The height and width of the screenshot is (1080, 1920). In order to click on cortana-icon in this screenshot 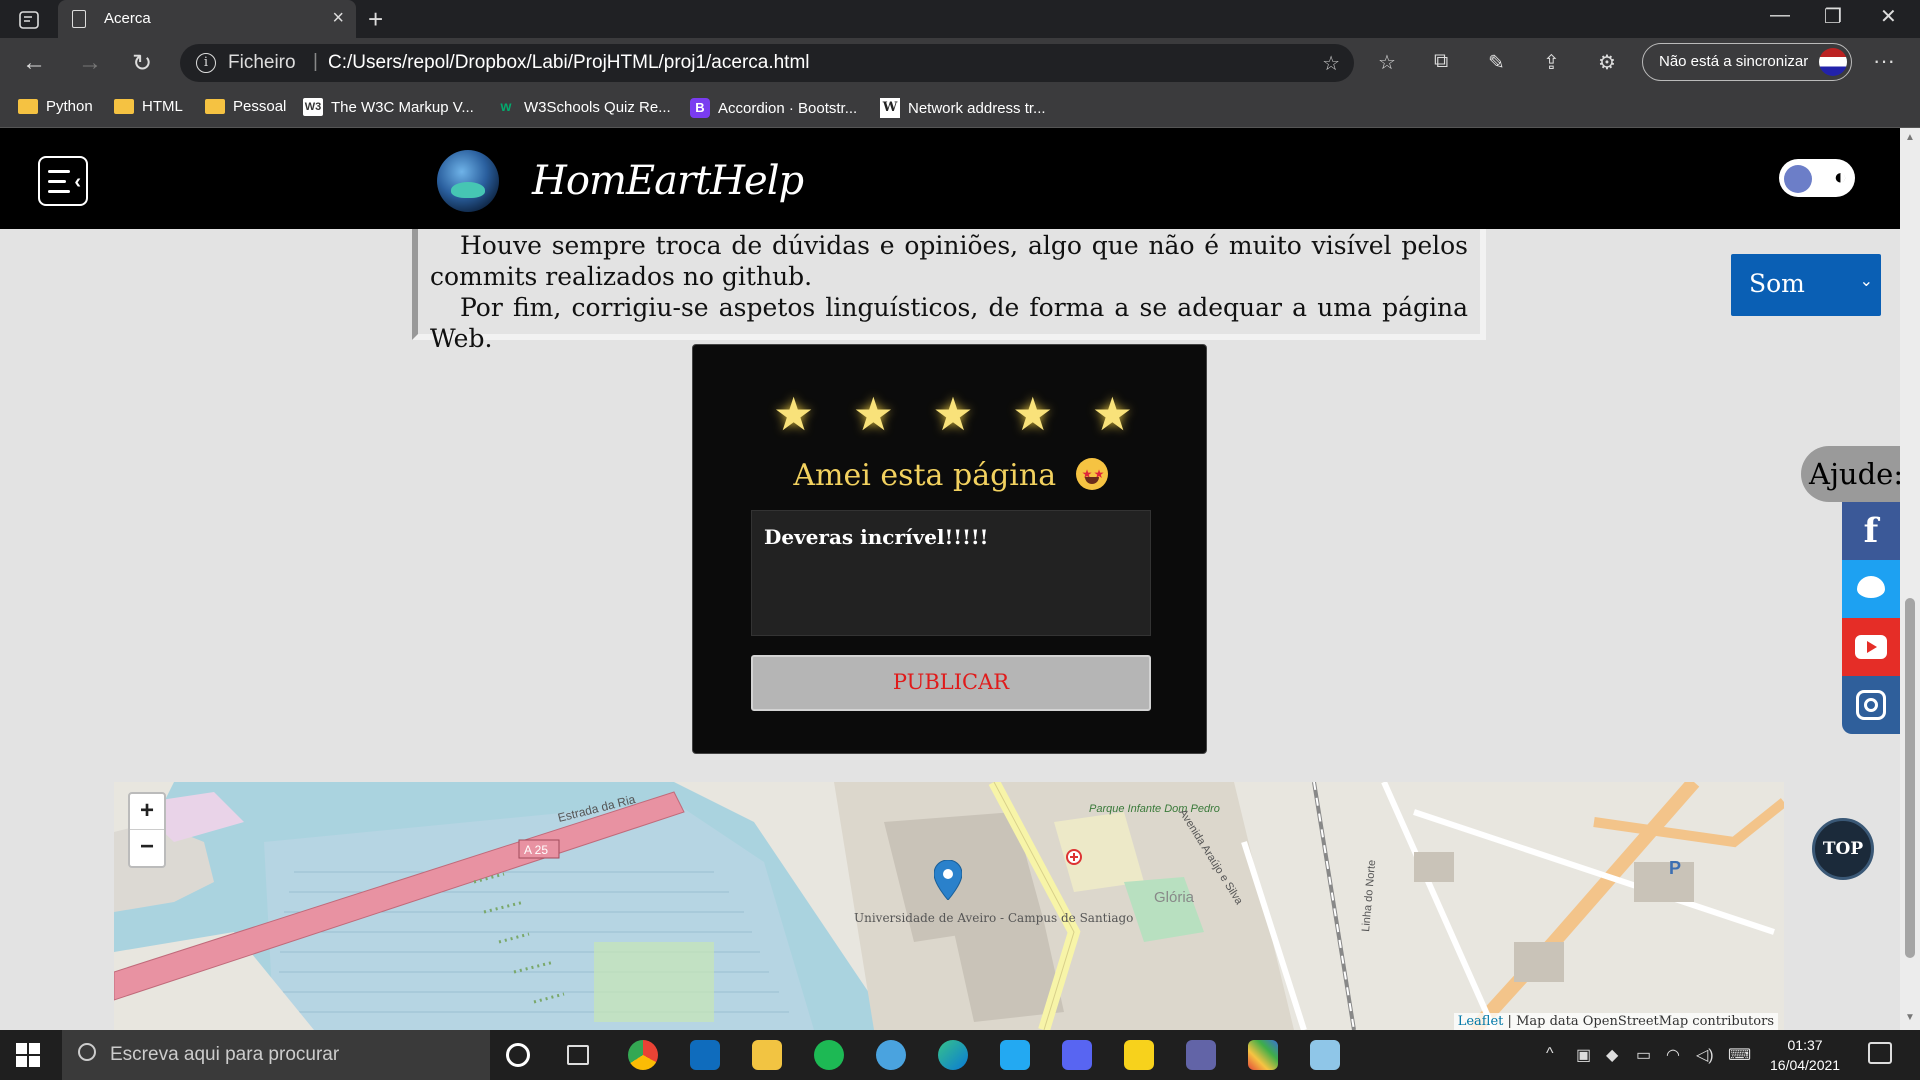, I will do `click(518, 1055)`.